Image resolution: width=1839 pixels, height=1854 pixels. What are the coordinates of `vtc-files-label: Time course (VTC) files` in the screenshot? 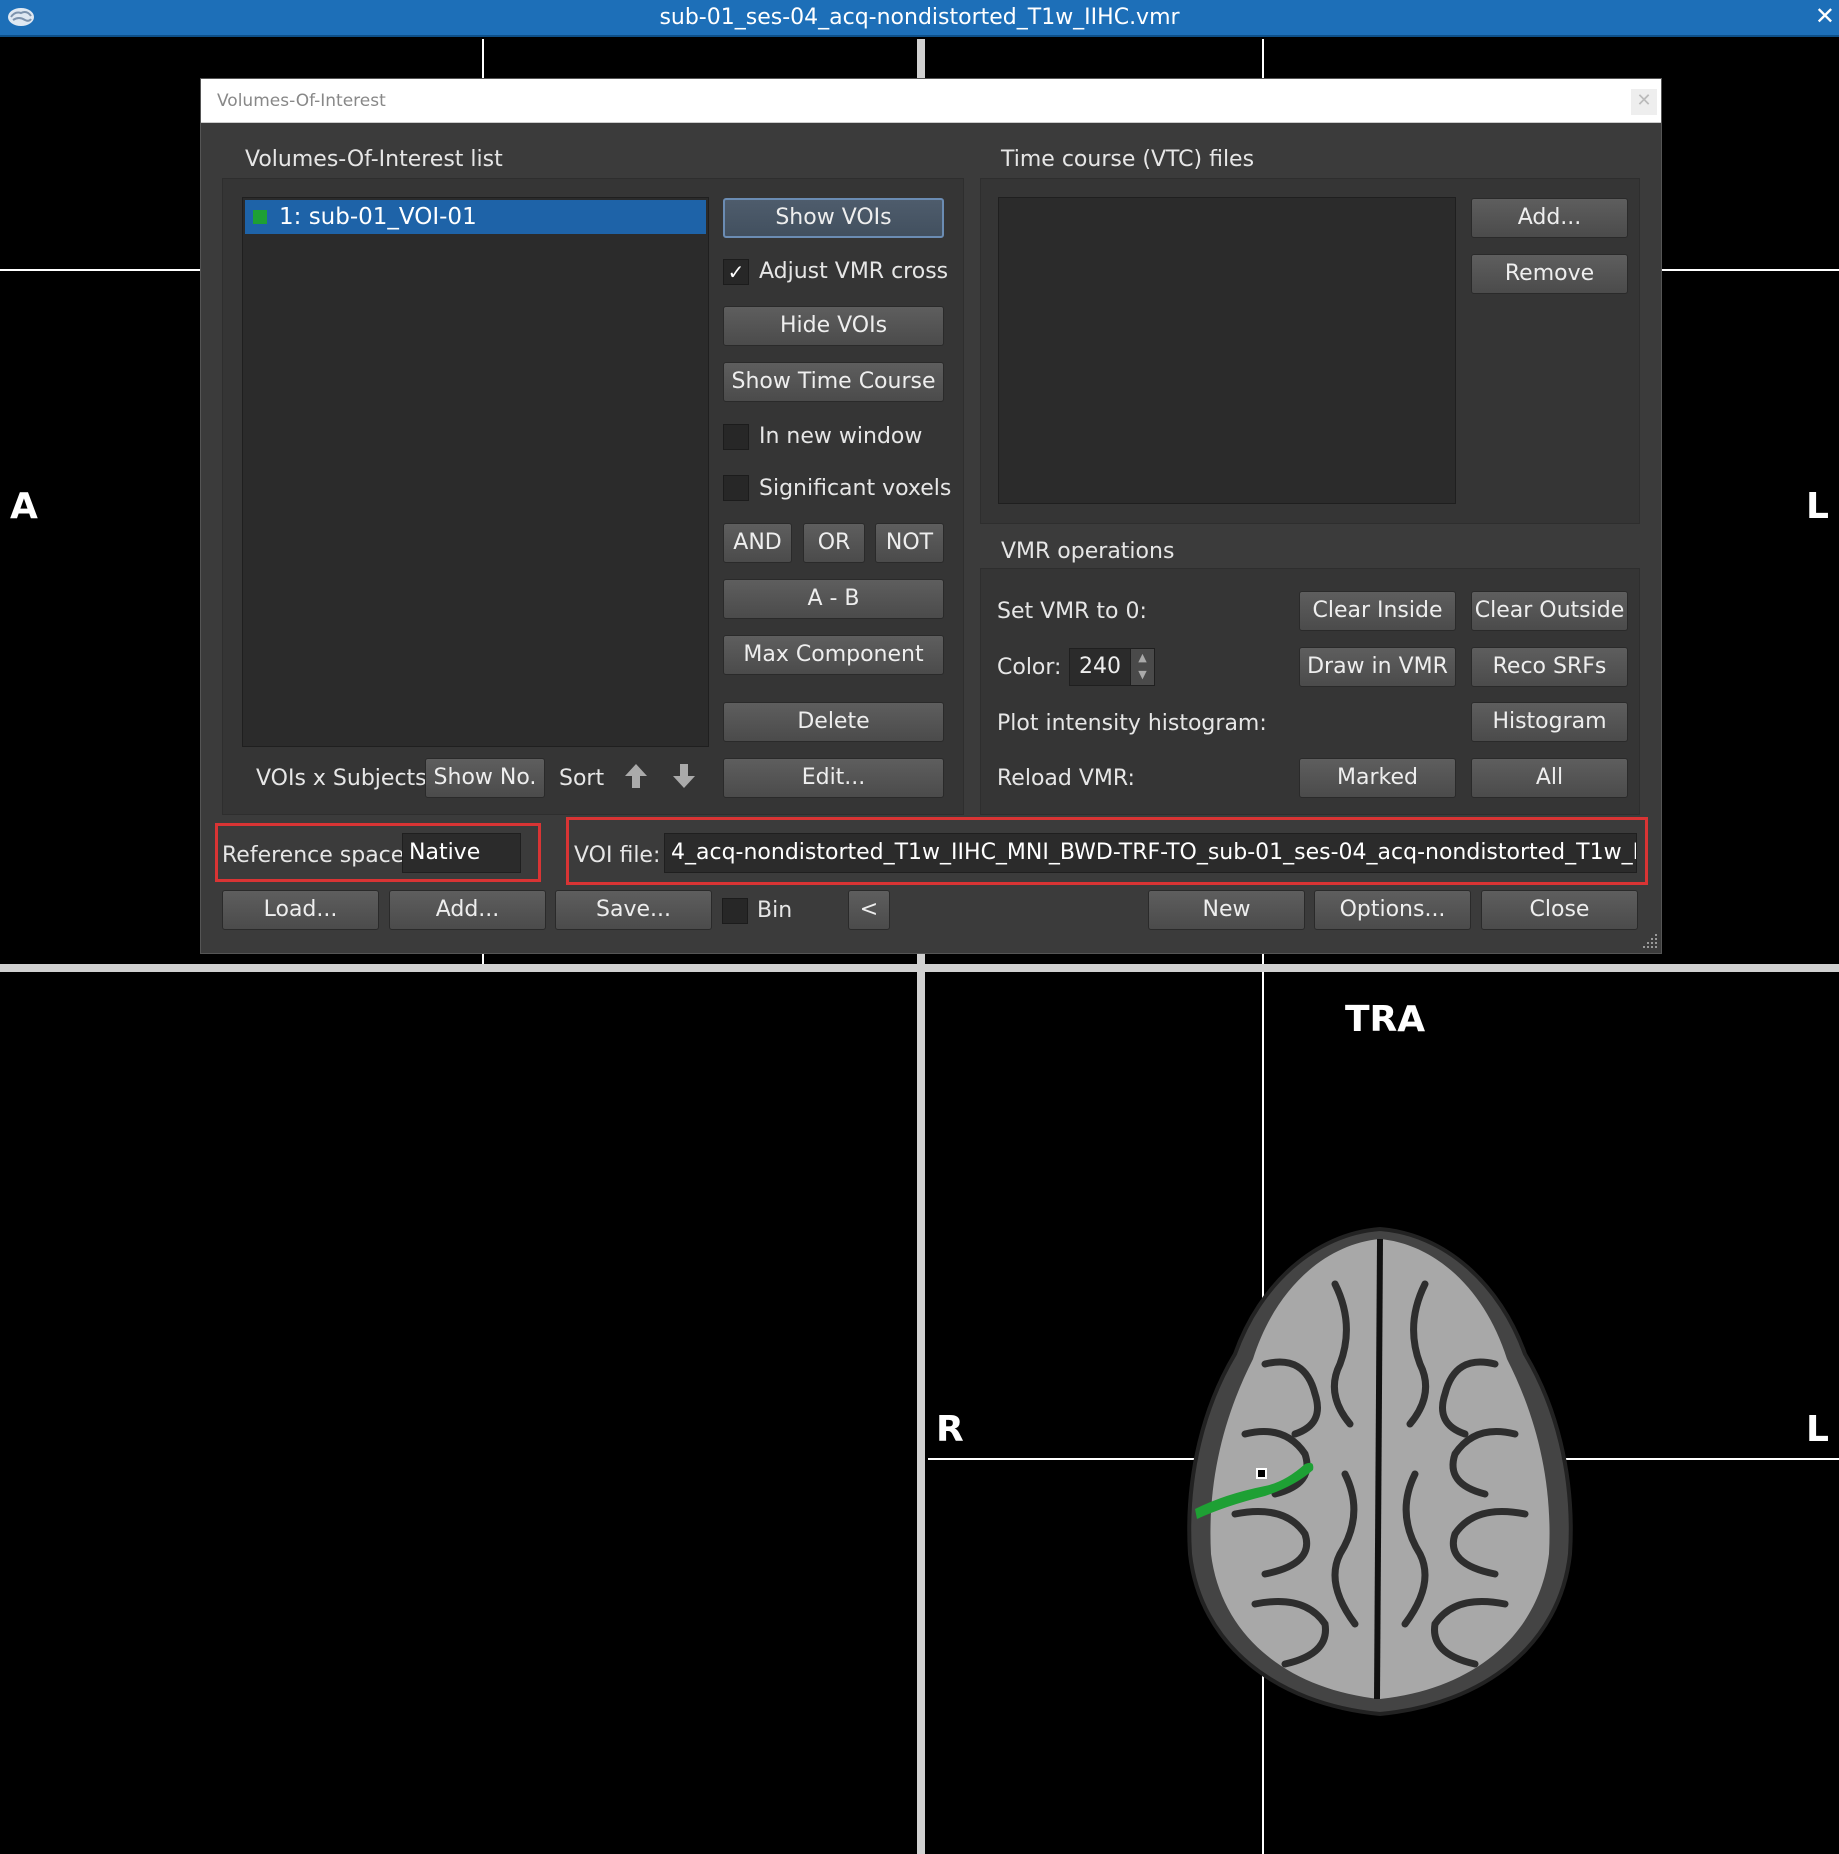 It's located at (1128, 159).